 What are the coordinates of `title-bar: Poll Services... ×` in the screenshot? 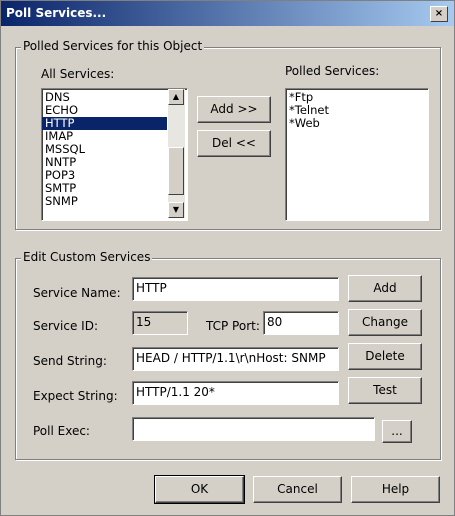 It's located at (227, 13).